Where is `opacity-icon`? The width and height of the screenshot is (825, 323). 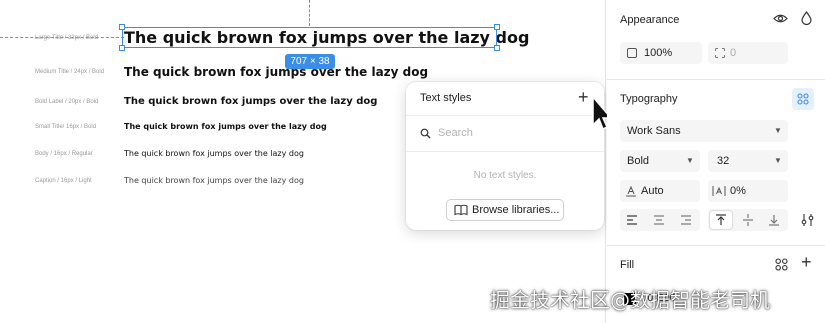
opacity-icon is located at coordinates (632, 53).